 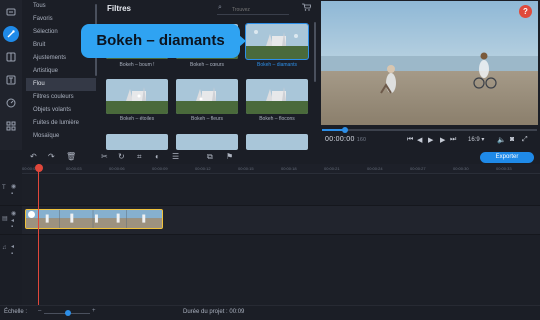 I want to click on category-item-selected: Flou, so click(x=61, y=84).